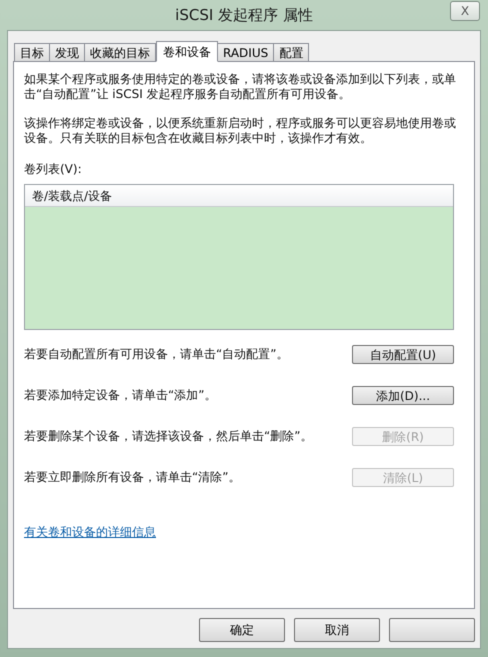  Describe the element at coordinates (337, 630) in the screenshot. I see `dialog-button: 取消` at that location.